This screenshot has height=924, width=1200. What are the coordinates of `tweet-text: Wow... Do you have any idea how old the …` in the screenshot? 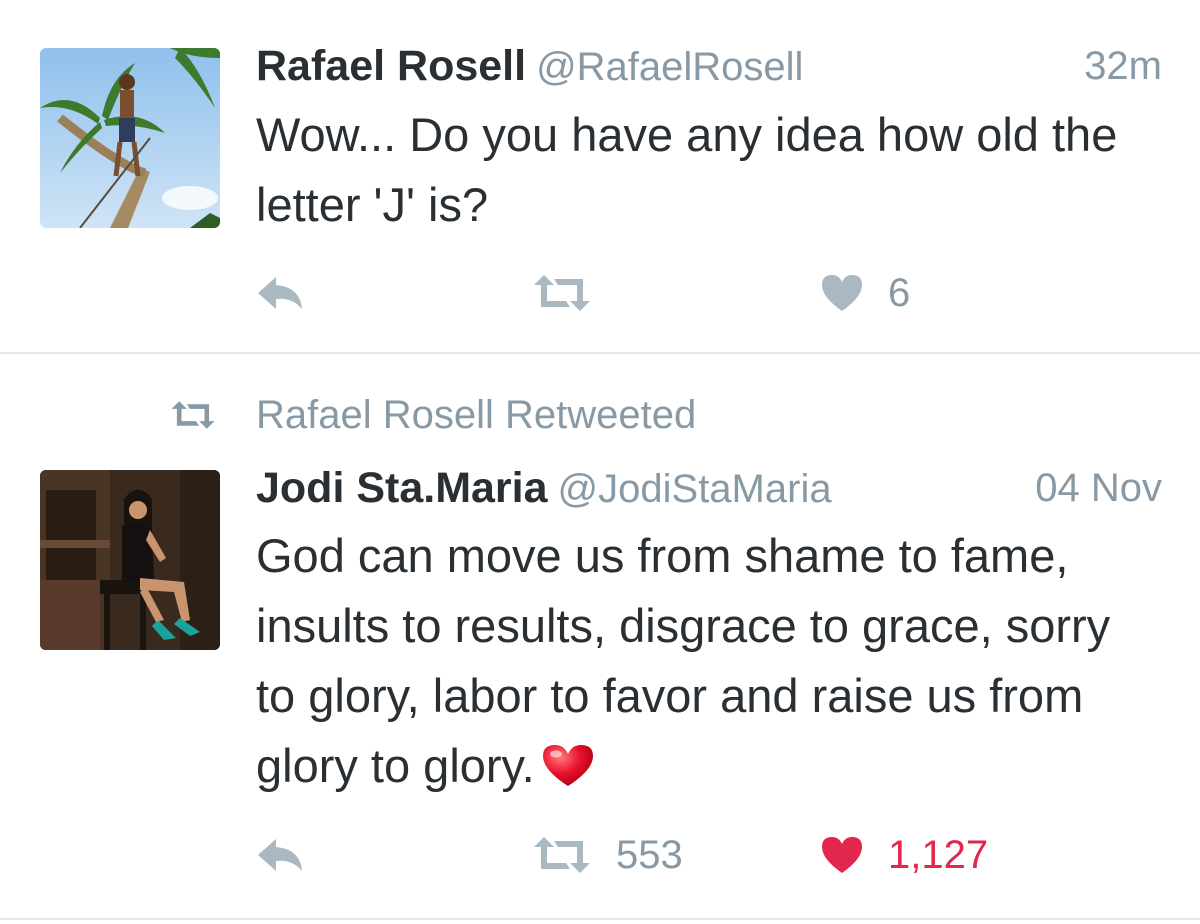 It's located at (687, 169).